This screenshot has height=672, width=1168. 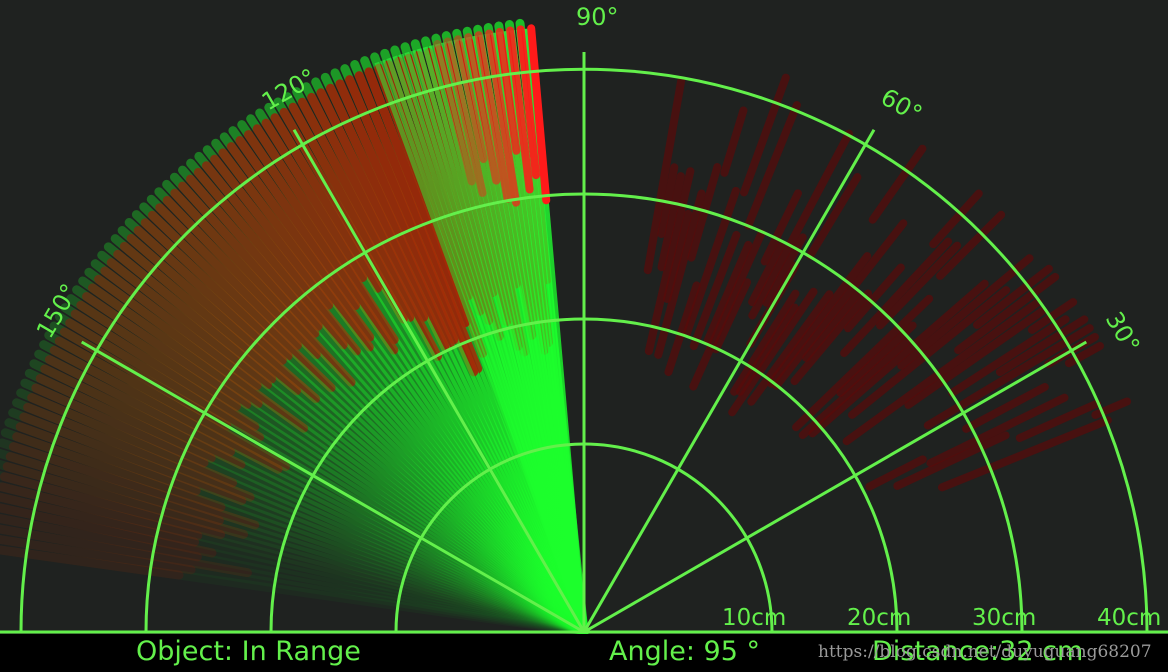 I want to click on angle-label-90: 90°, so click(x=597, y=17).